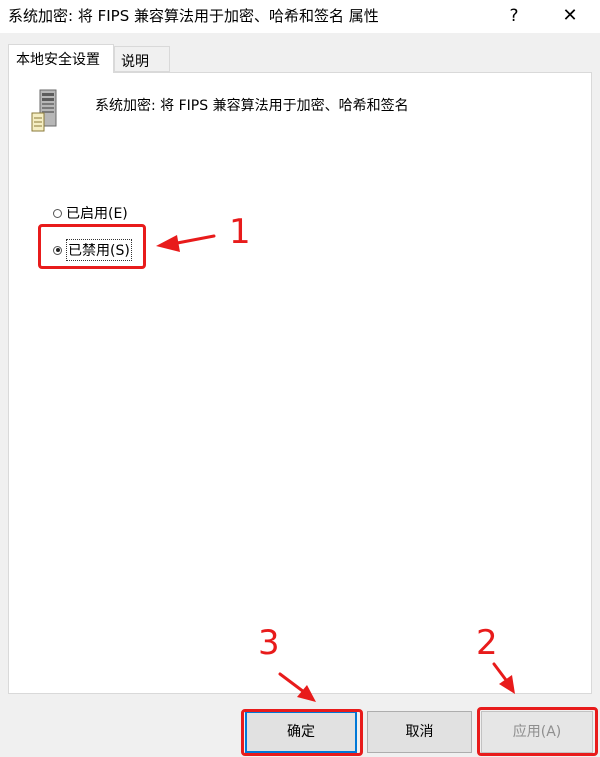 The width and height of the screenshot is (600, 757). Describe the element at coordinates (302, 732) in the screenshot. I see `annotation-box-ok` at that location.